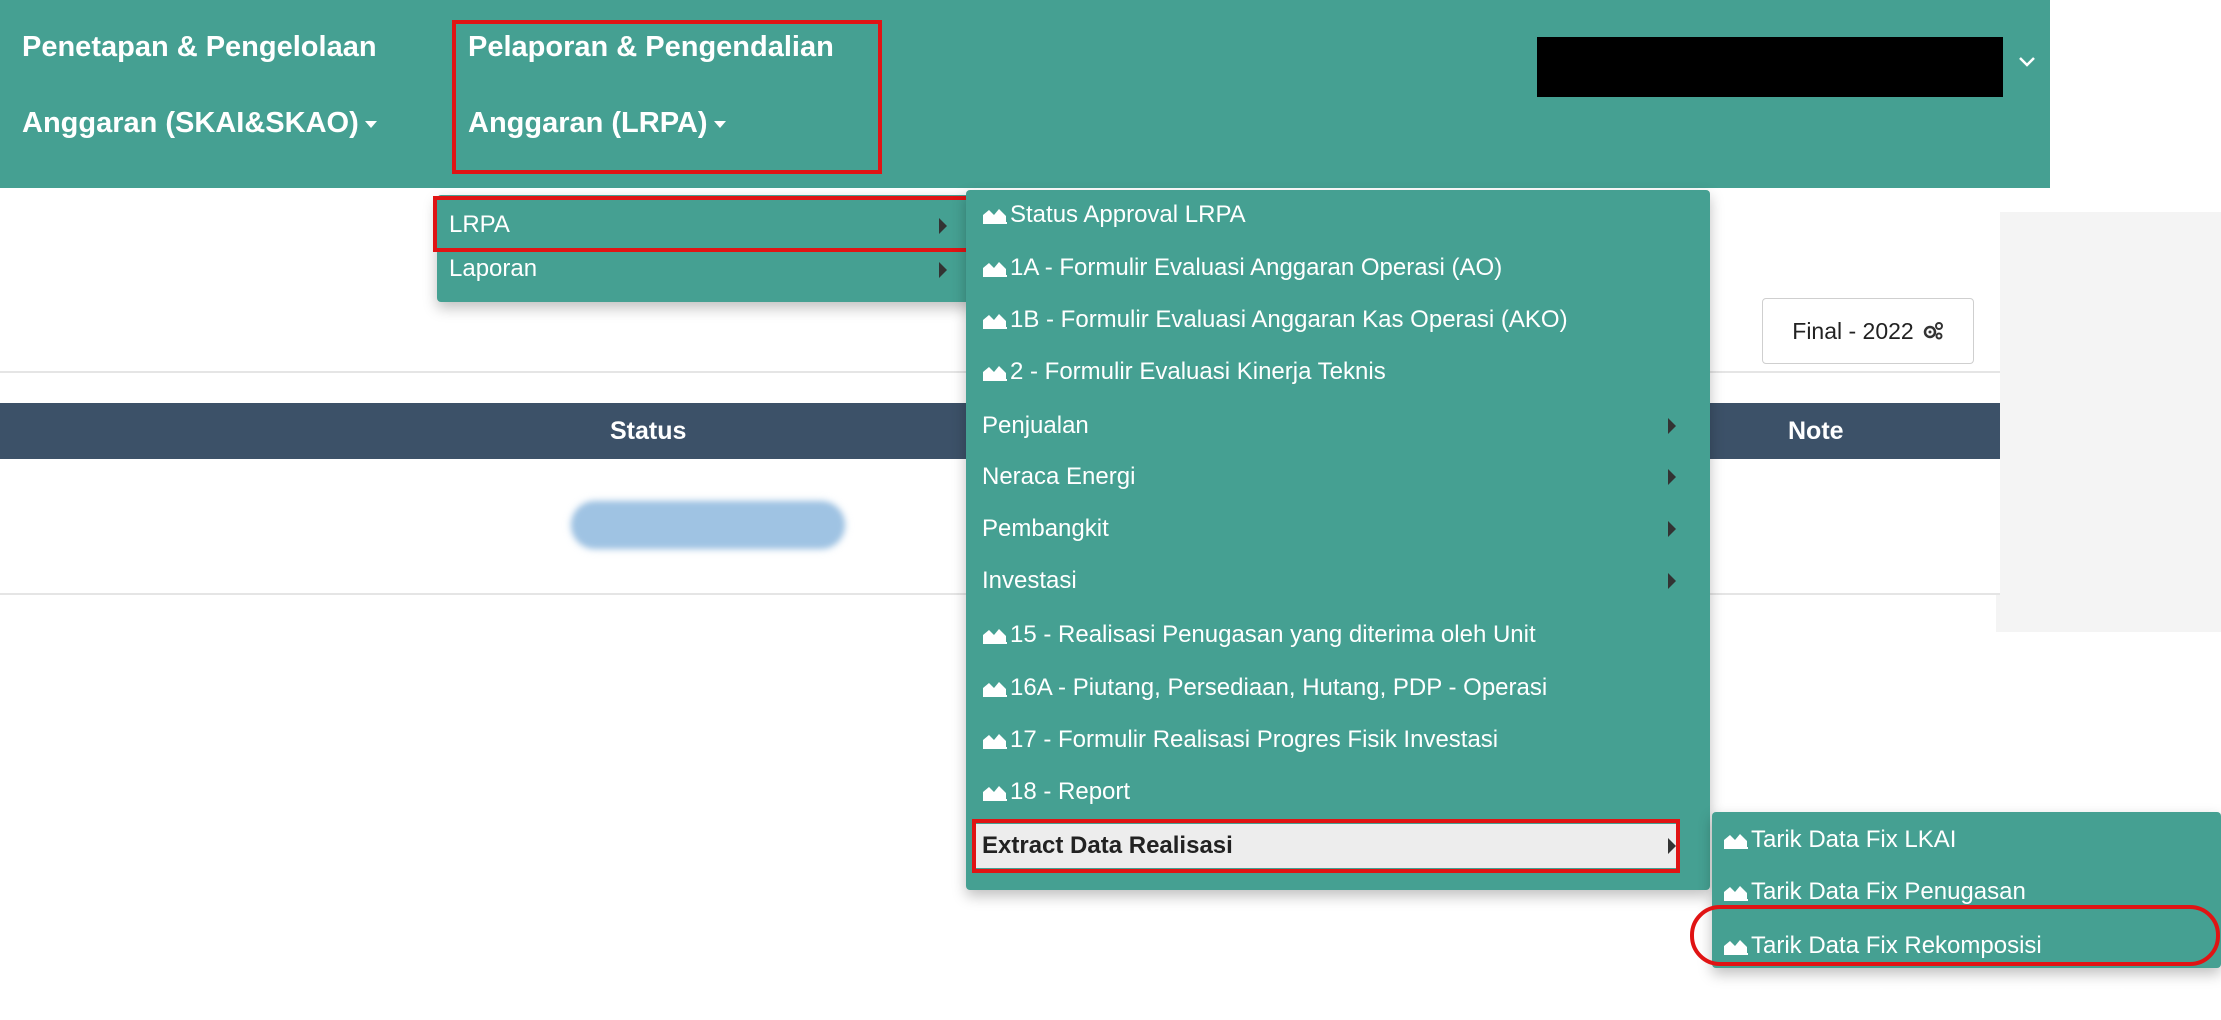 This screenshot has width=2221, height=1020. I want to click on menu-item-6: Pembangkit, so click(1326, 529).